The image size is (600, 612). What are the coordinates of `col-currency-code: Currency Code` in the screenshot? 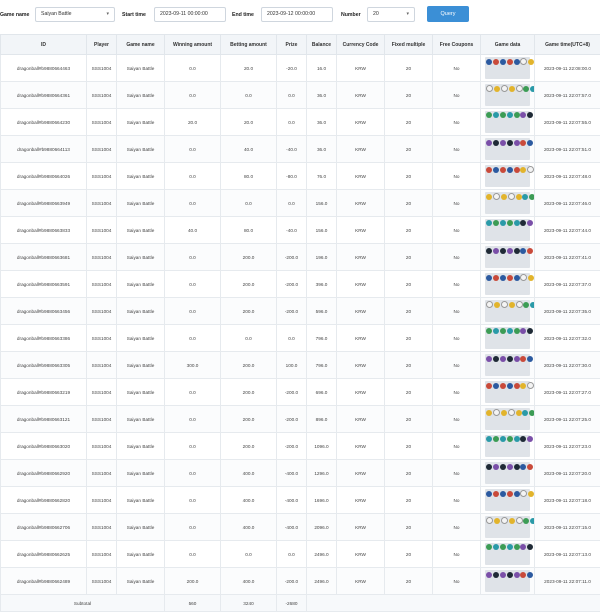 It's located at (361, 45).